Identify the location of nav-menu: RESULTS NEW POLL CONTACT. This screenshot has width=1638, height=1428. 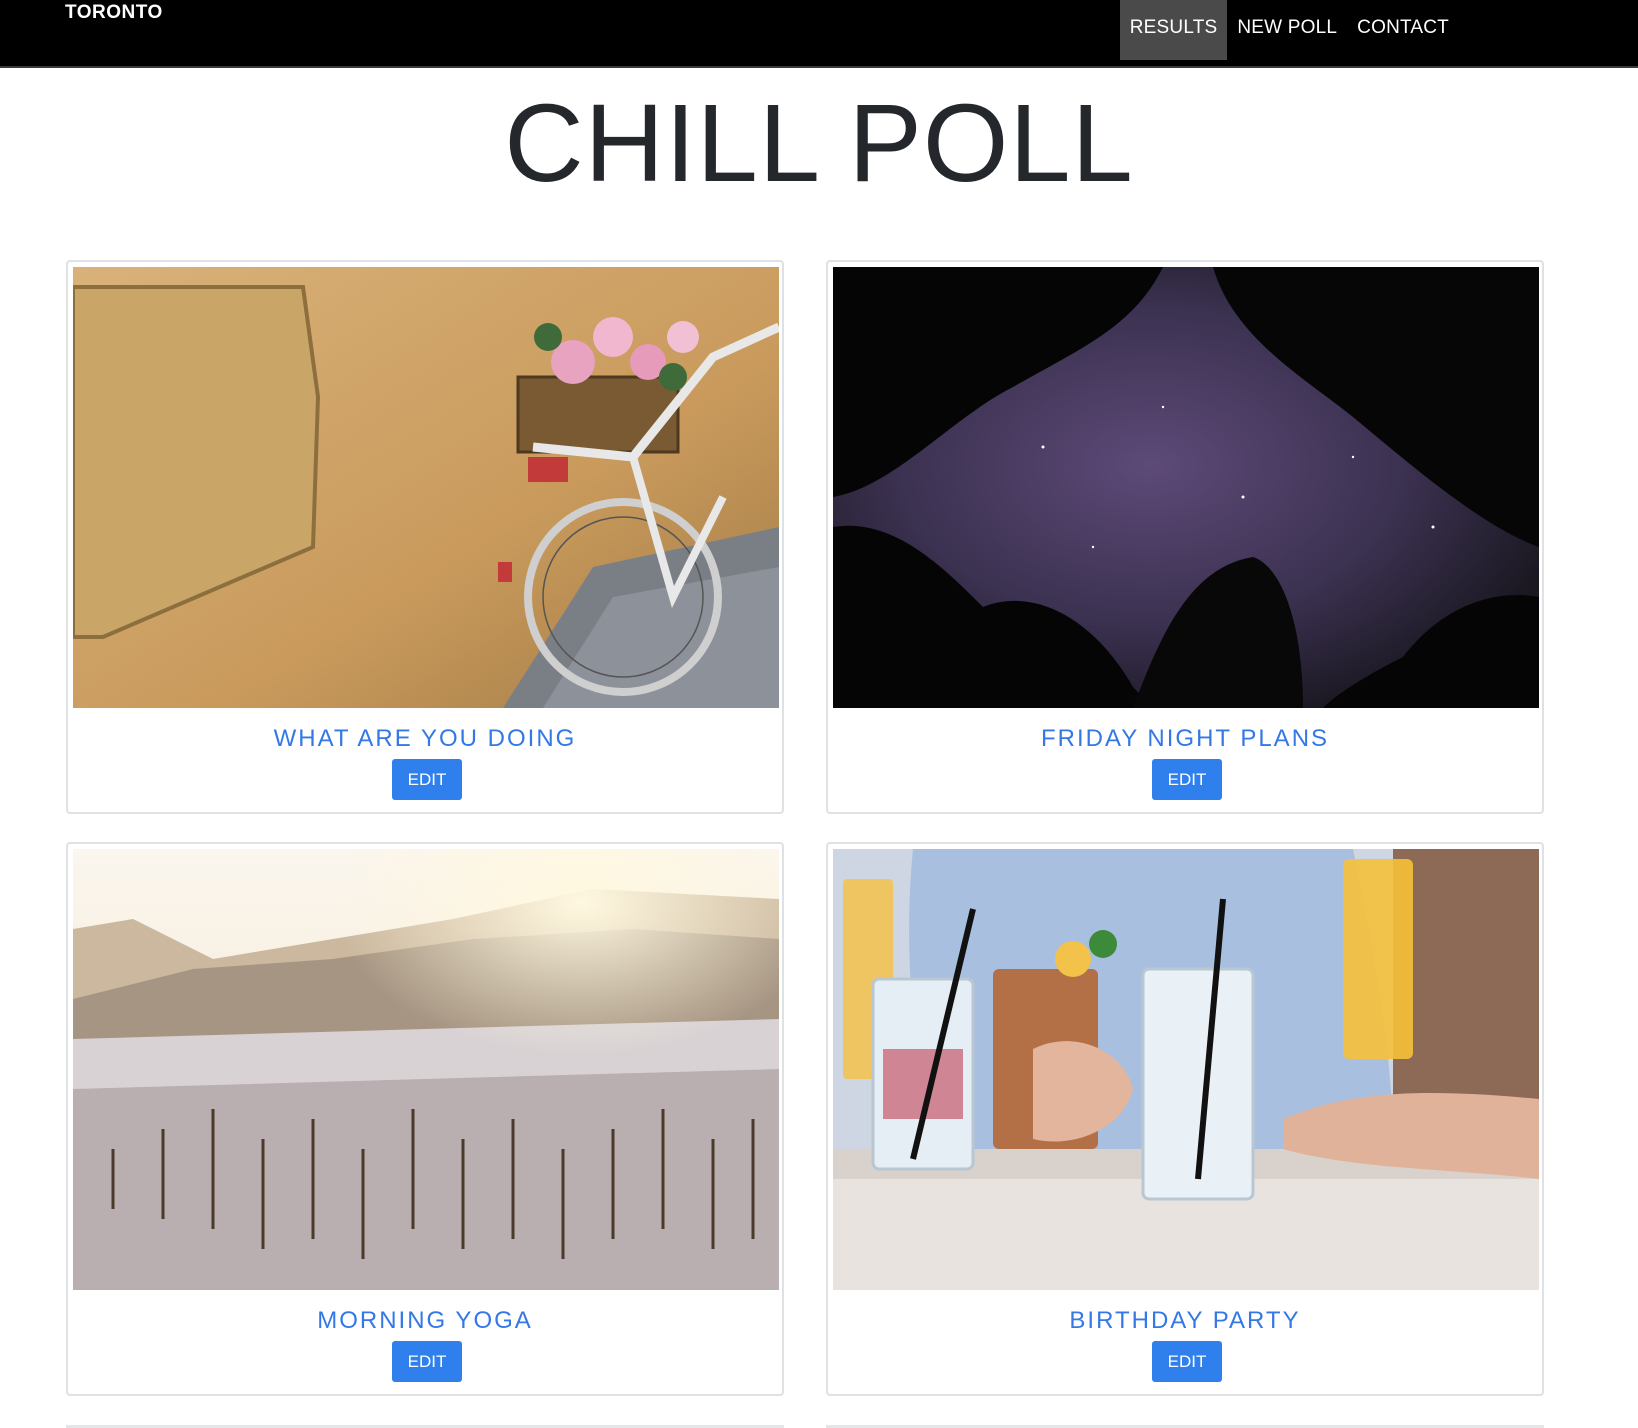
(1289, 30).